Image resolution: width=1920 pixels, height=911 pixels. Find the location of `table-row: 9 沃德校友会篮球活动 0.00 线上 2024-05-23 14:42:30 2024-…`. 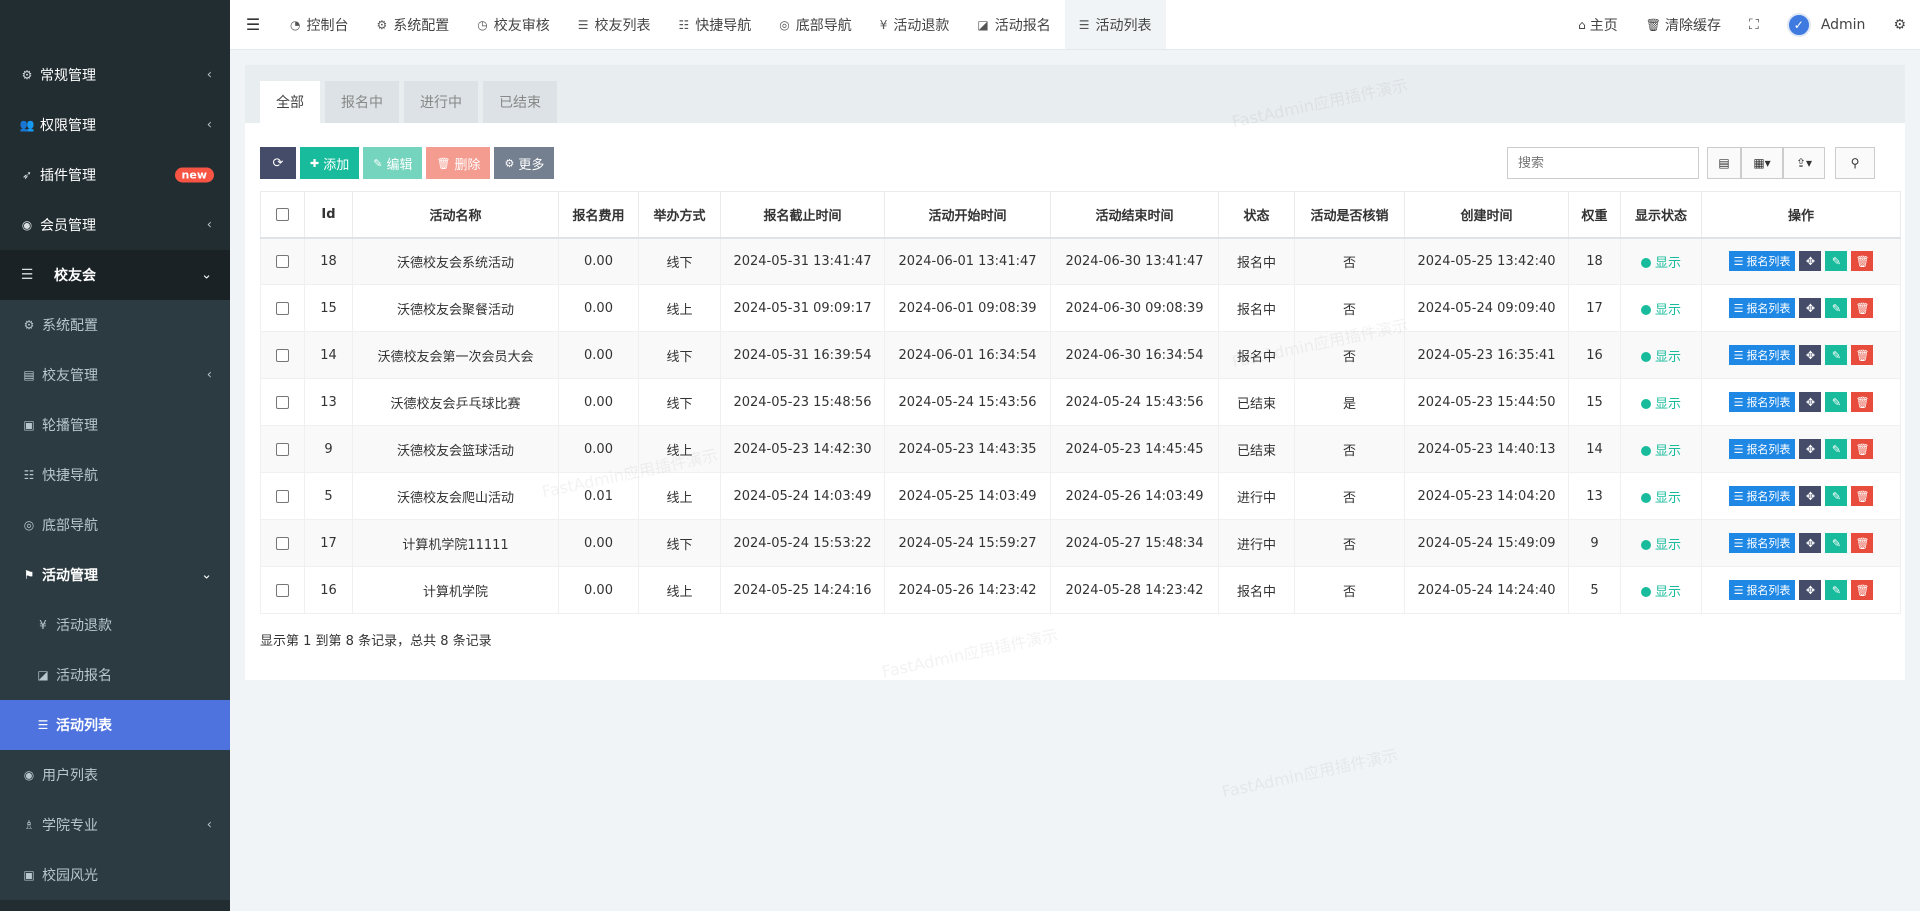

table-row: 9 沃德校友会篮球活动 0.00 线上 2024-05-23 14:42:30 2024-… is located at coordinates (1080, 449).